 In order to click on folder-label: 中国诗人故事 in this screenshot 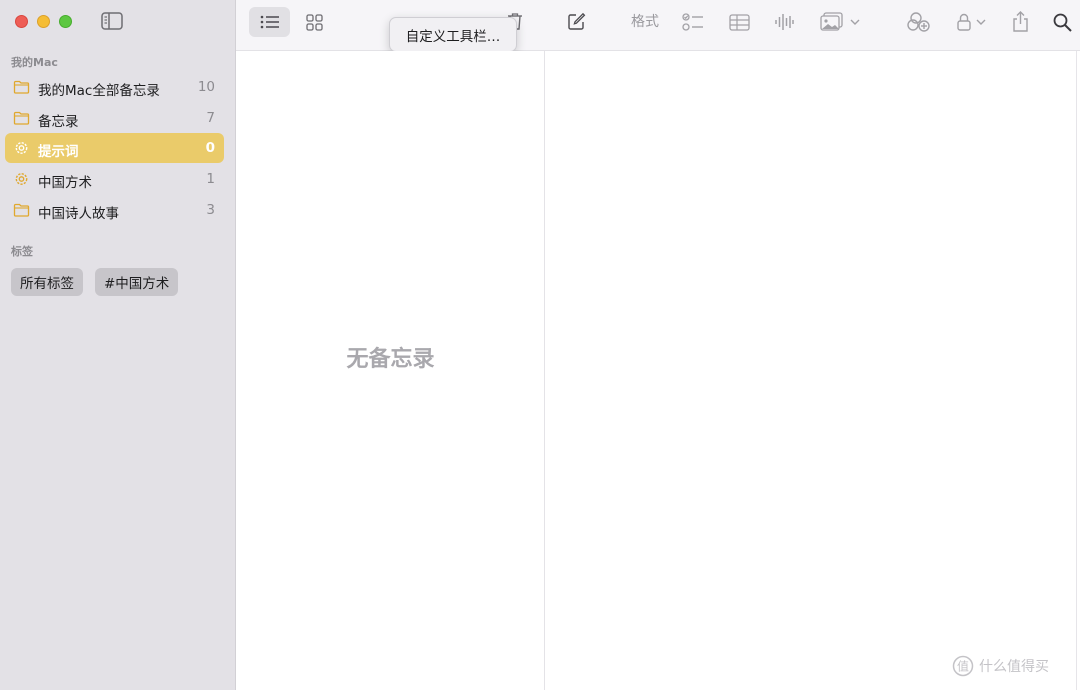, I will do `click(78, 214)`.